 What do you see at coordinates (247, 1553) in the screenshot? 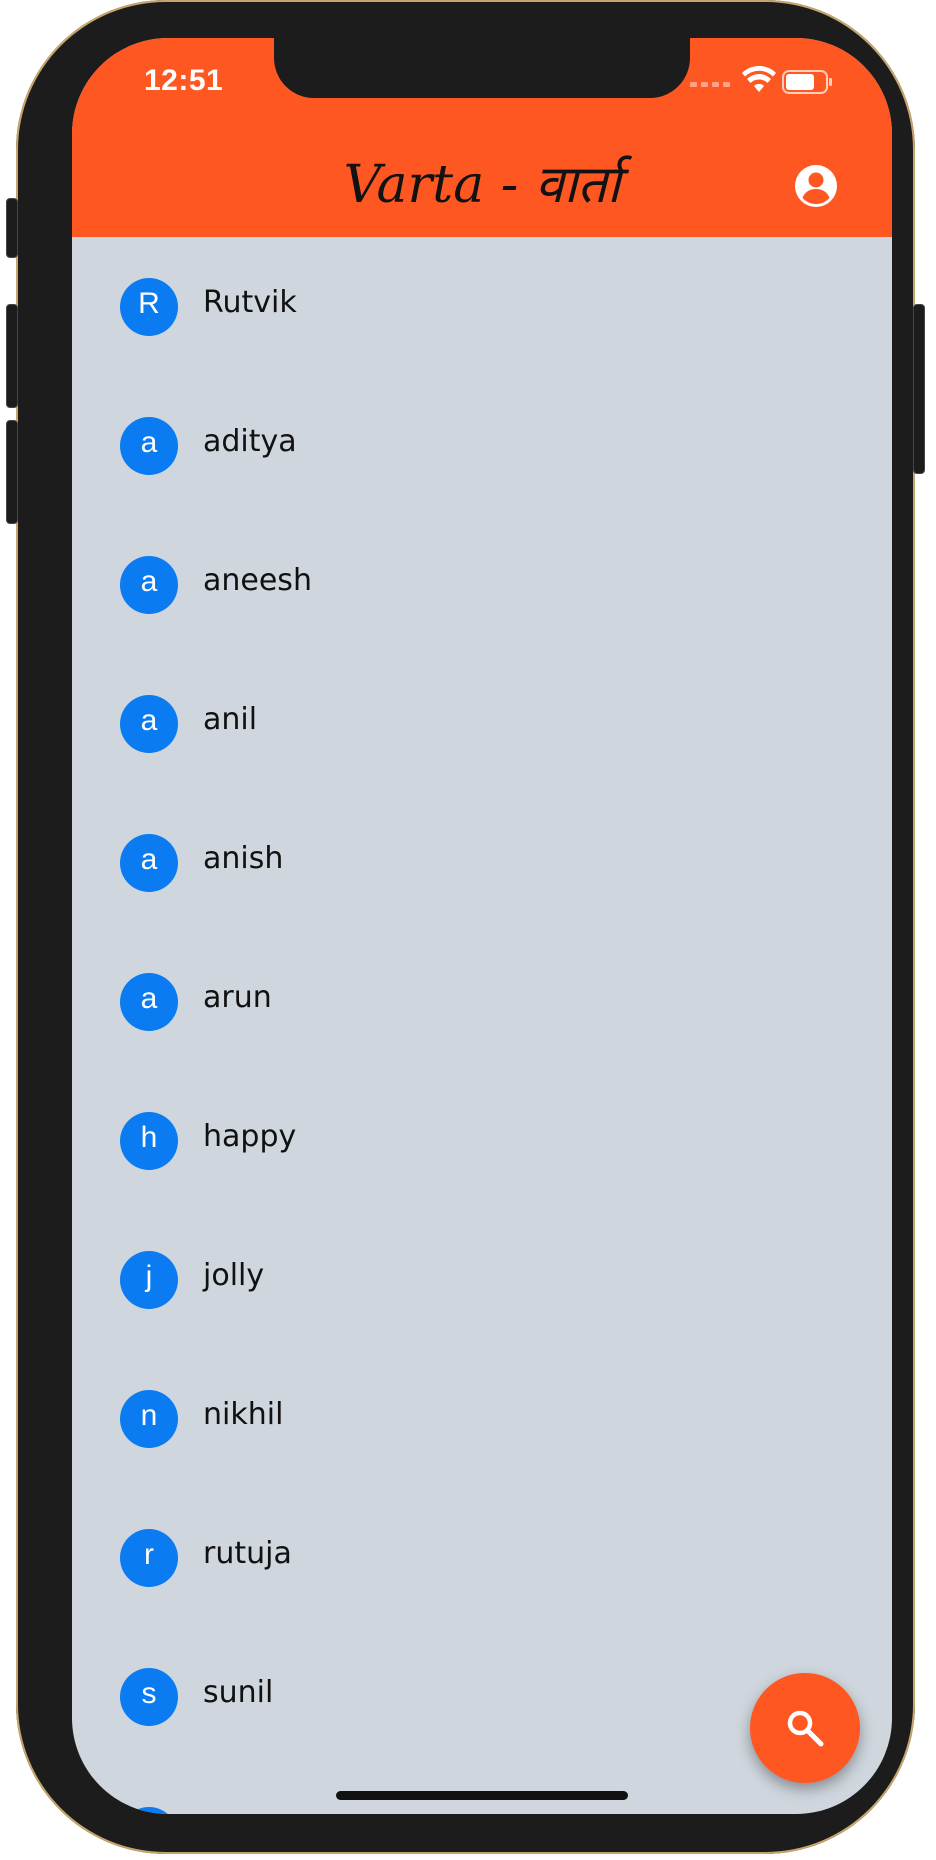
I see `contact-name: rutuja` at bounding box center [247, 1553].